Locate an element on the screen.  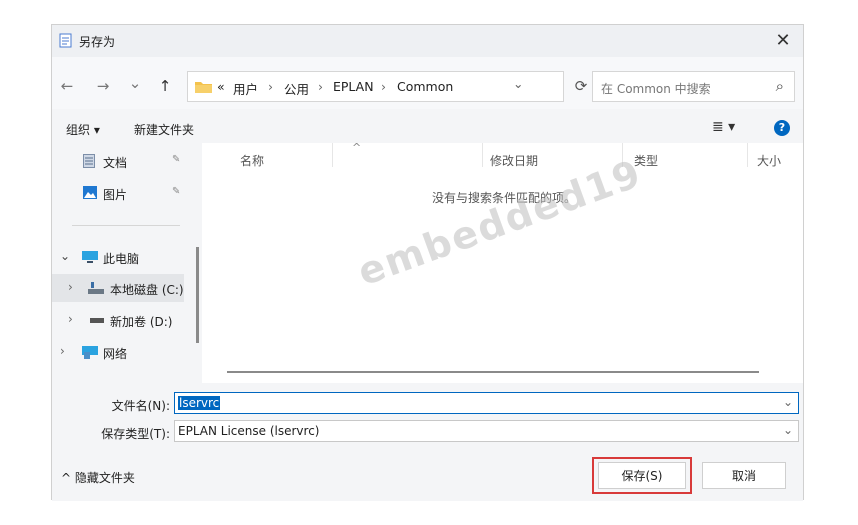
recent-locations-button: ⌄ is located at coordinates (135, 83).